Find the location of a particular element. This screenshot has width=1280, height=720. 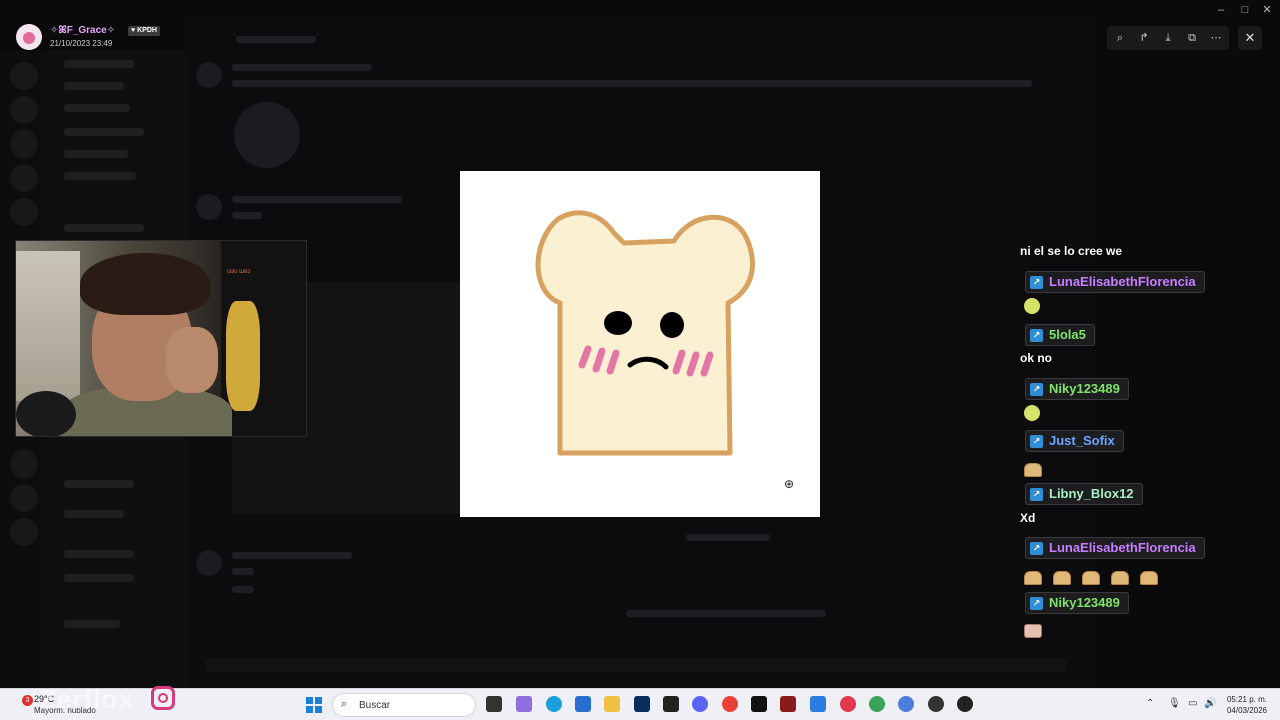

message-input is located at coordinates (636, 665).